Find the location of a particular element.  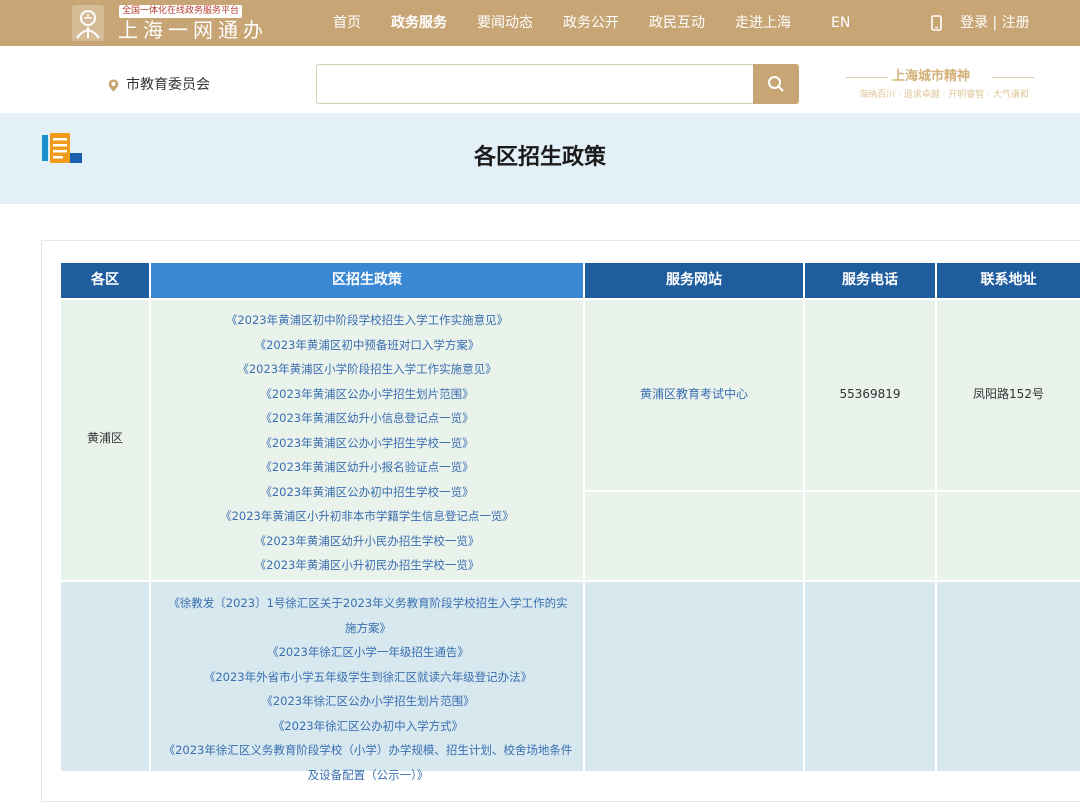

column-header-phone: 服务电话 is located at coordinates (870, 280).